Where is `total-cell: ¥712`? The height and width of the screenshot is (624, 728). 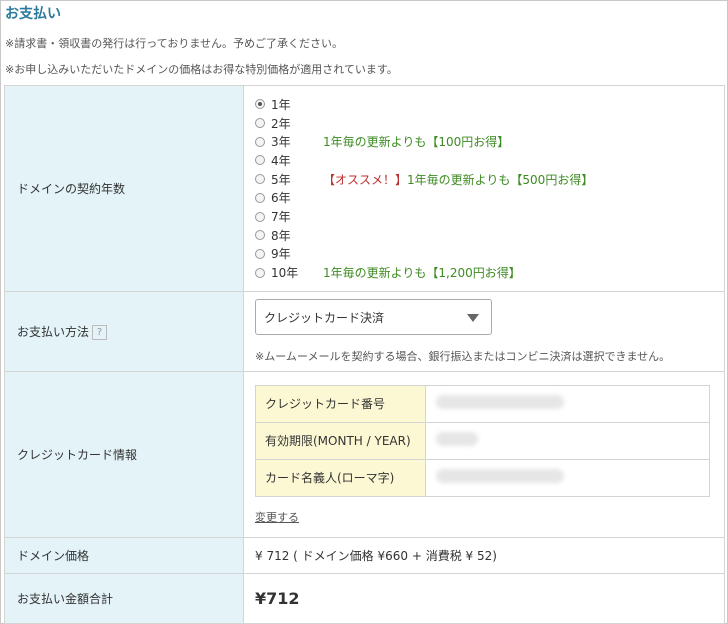 total-cell: ¥712 is located at coordinates (484, 598).